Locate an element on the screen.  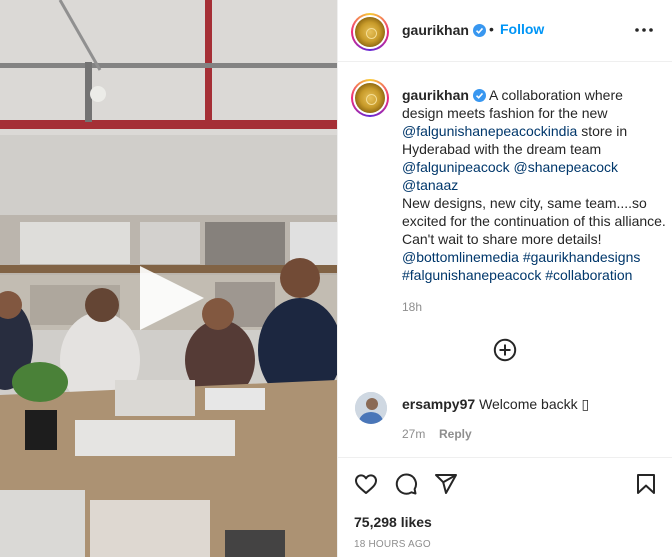
caption-username: gaurikhan is located at coordinates (435, 95).